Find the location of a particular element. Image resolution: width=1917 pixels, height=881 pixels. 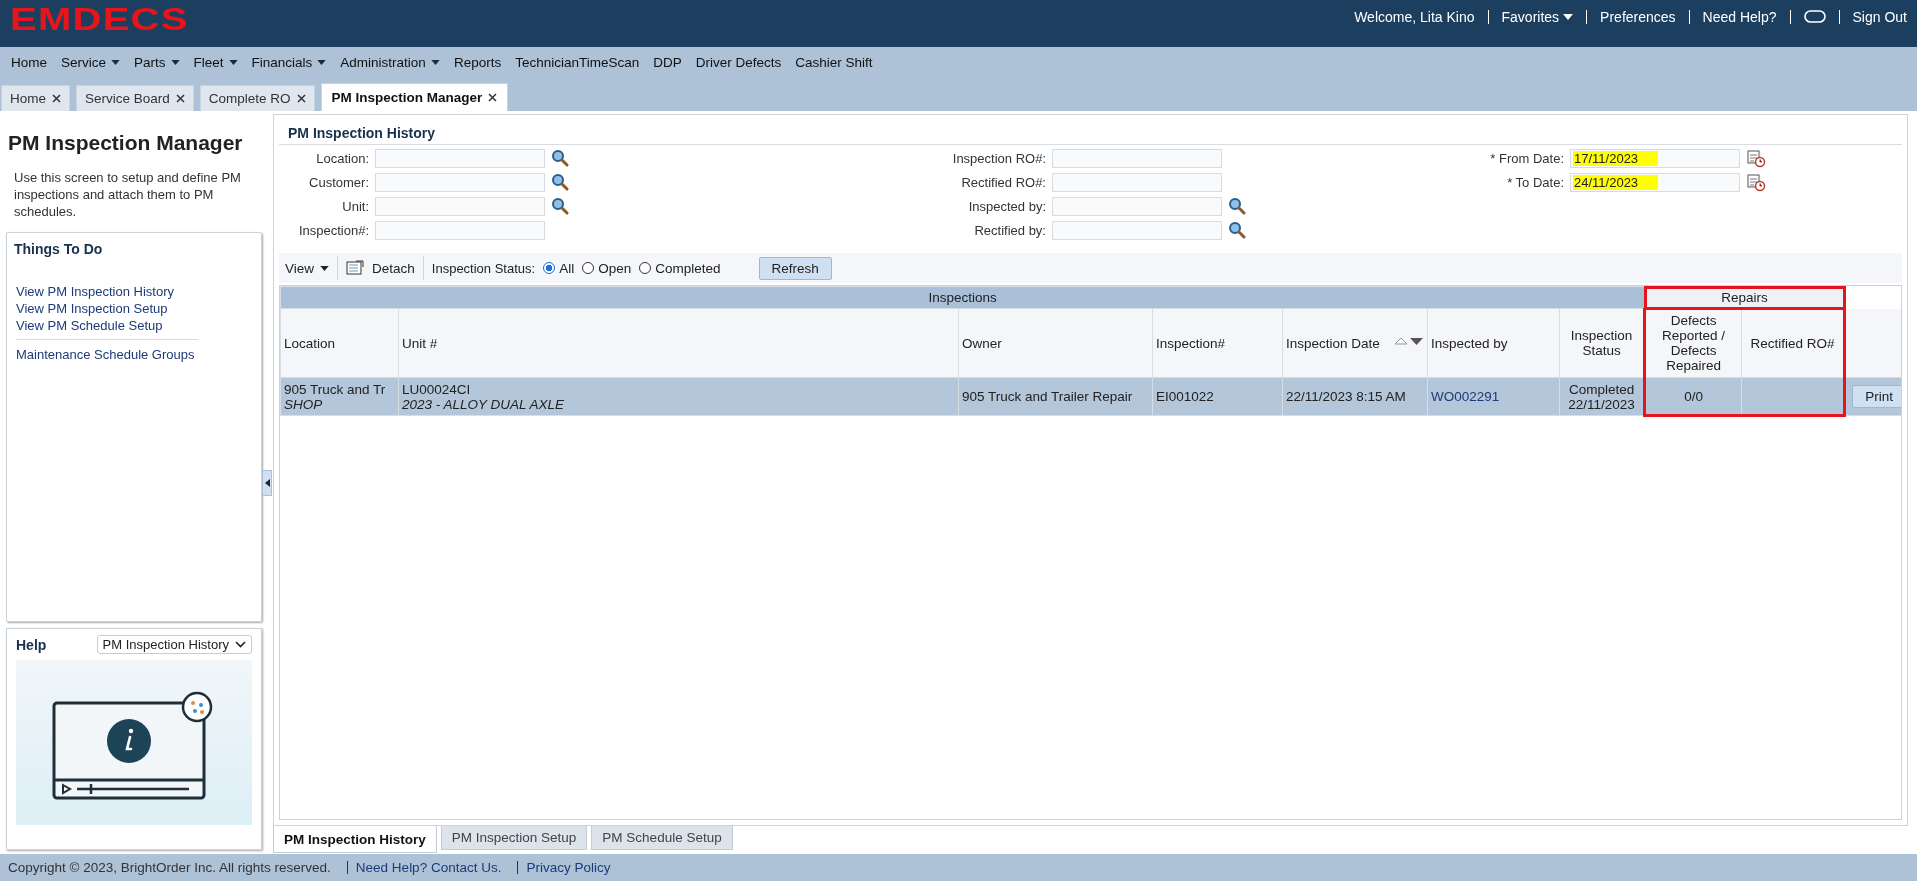

menu-item: Financials is located at coordinates (289, 62).